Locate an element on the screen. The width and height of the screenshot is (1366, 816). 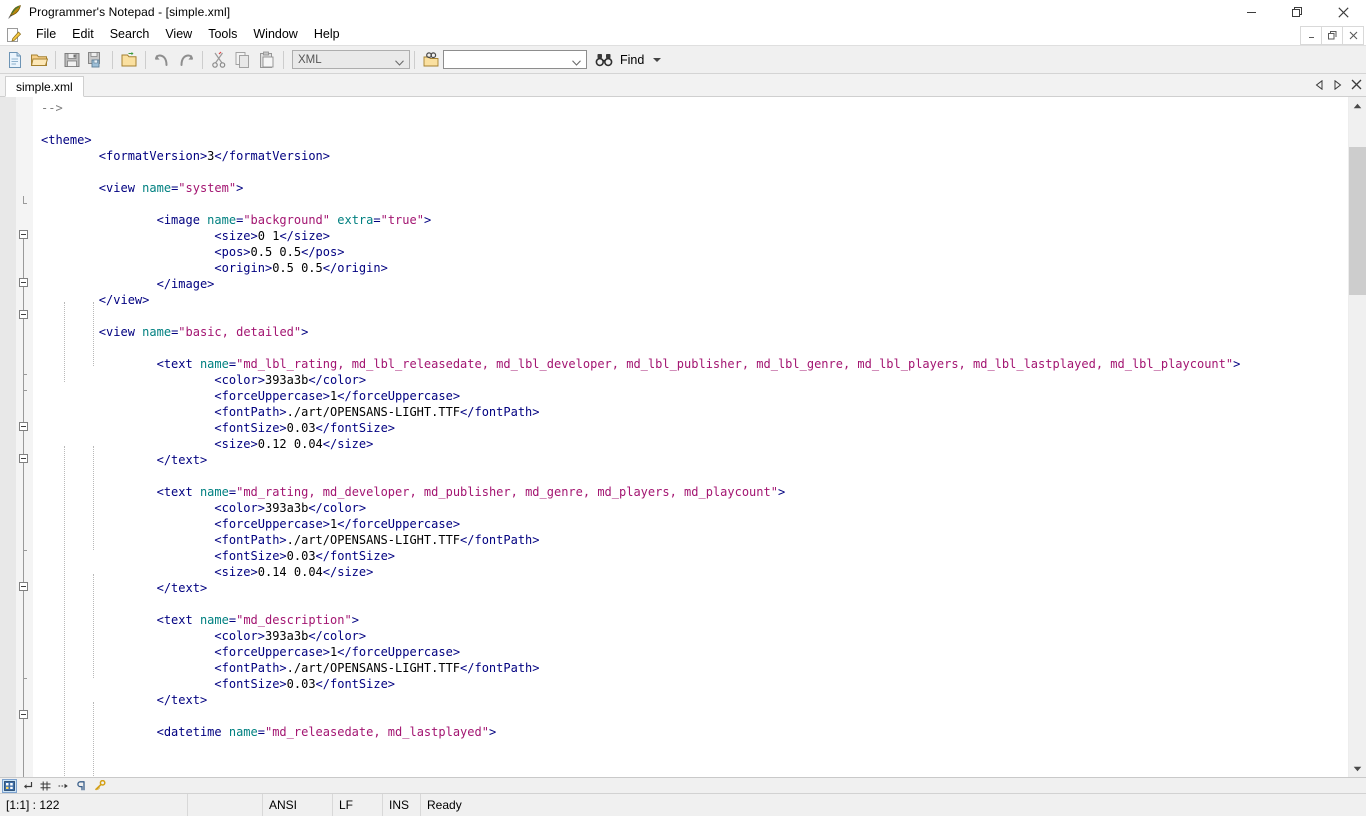
save-all-icon is located at coordinates (96, 60).